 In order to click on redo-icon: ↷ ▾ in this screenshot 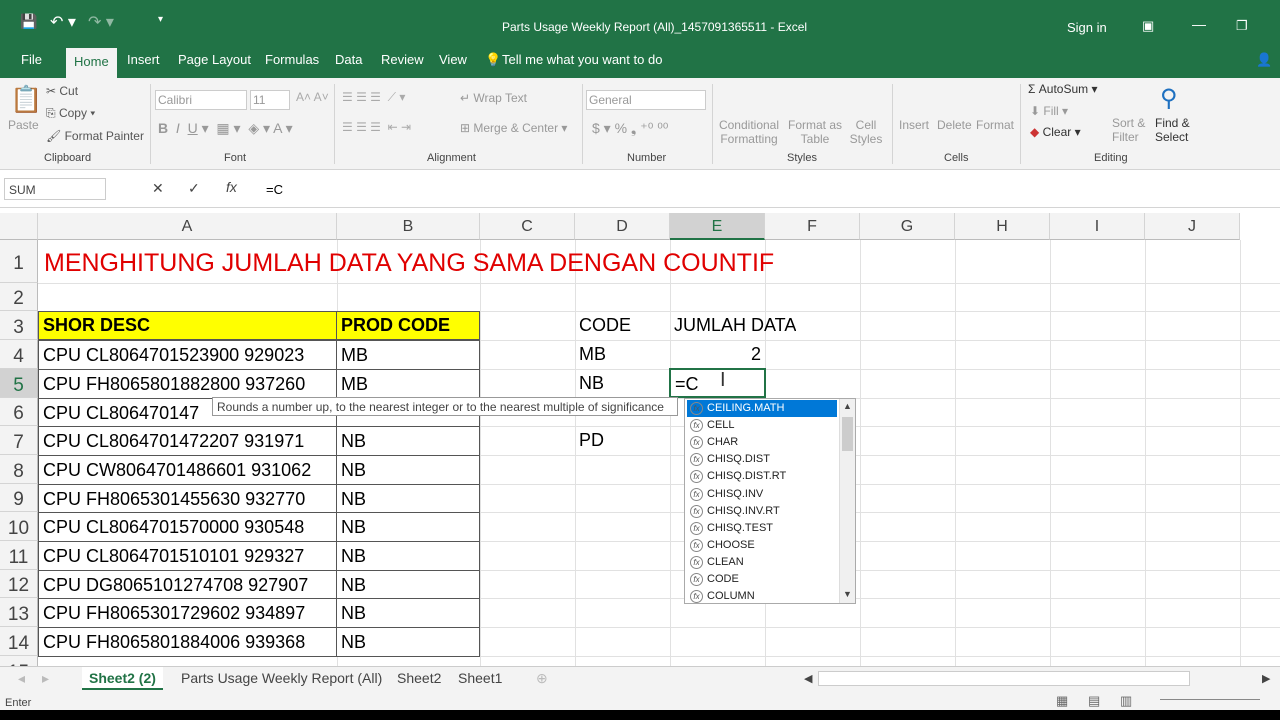, I will do `click(101, 22)`.